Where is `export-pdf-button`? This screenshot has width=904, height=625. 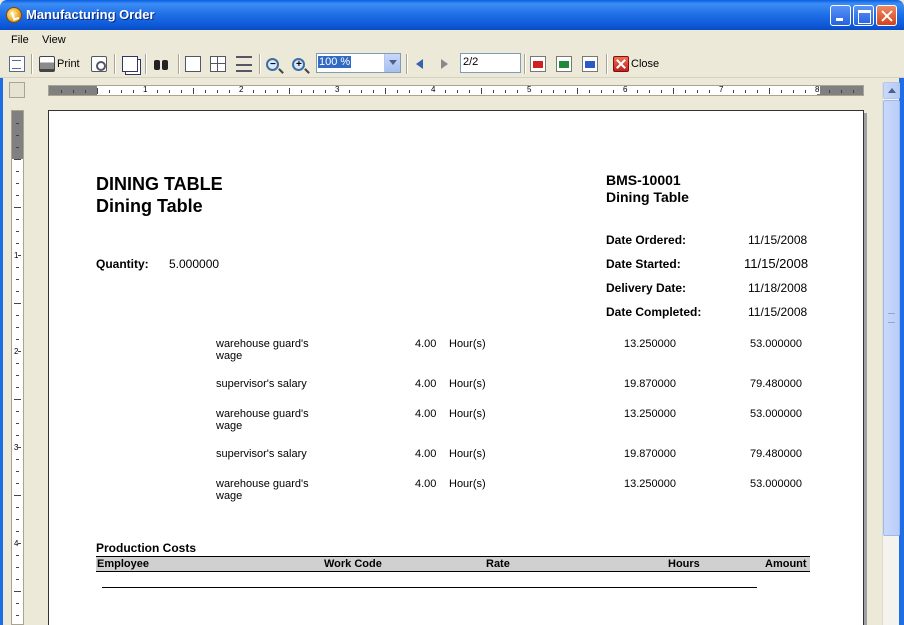
export-pdf-button is located at coordinates (538, 64).